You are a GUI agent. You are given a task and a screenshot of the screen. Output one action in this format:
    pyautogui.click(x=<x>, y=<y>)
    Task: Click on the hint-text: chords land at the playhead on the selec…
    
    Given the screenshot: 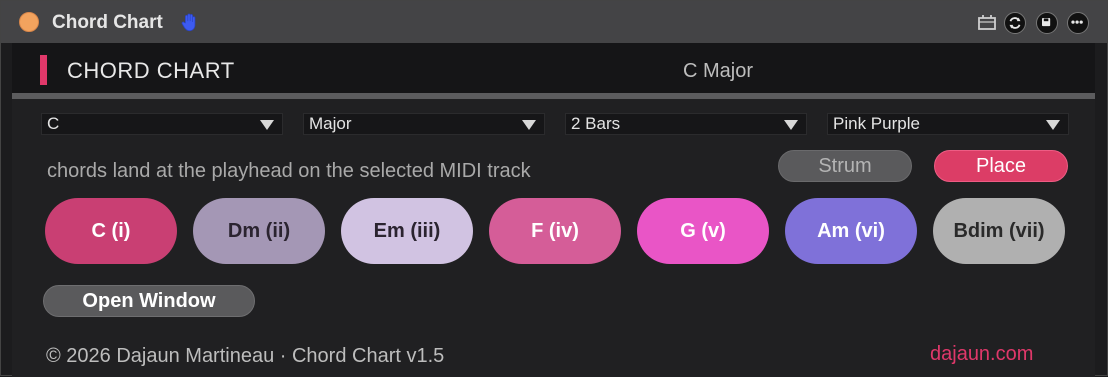 What is the action you would take?
    pyautogui.click(x=289, y=171)
    